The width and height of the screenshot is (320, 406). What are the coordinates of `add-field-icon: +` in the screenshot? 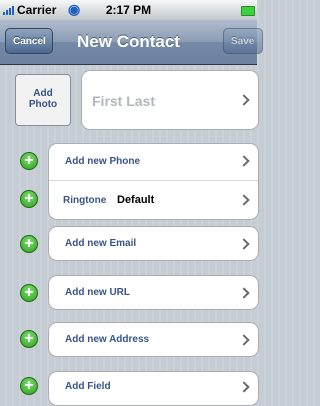 It's located at (29, 386).